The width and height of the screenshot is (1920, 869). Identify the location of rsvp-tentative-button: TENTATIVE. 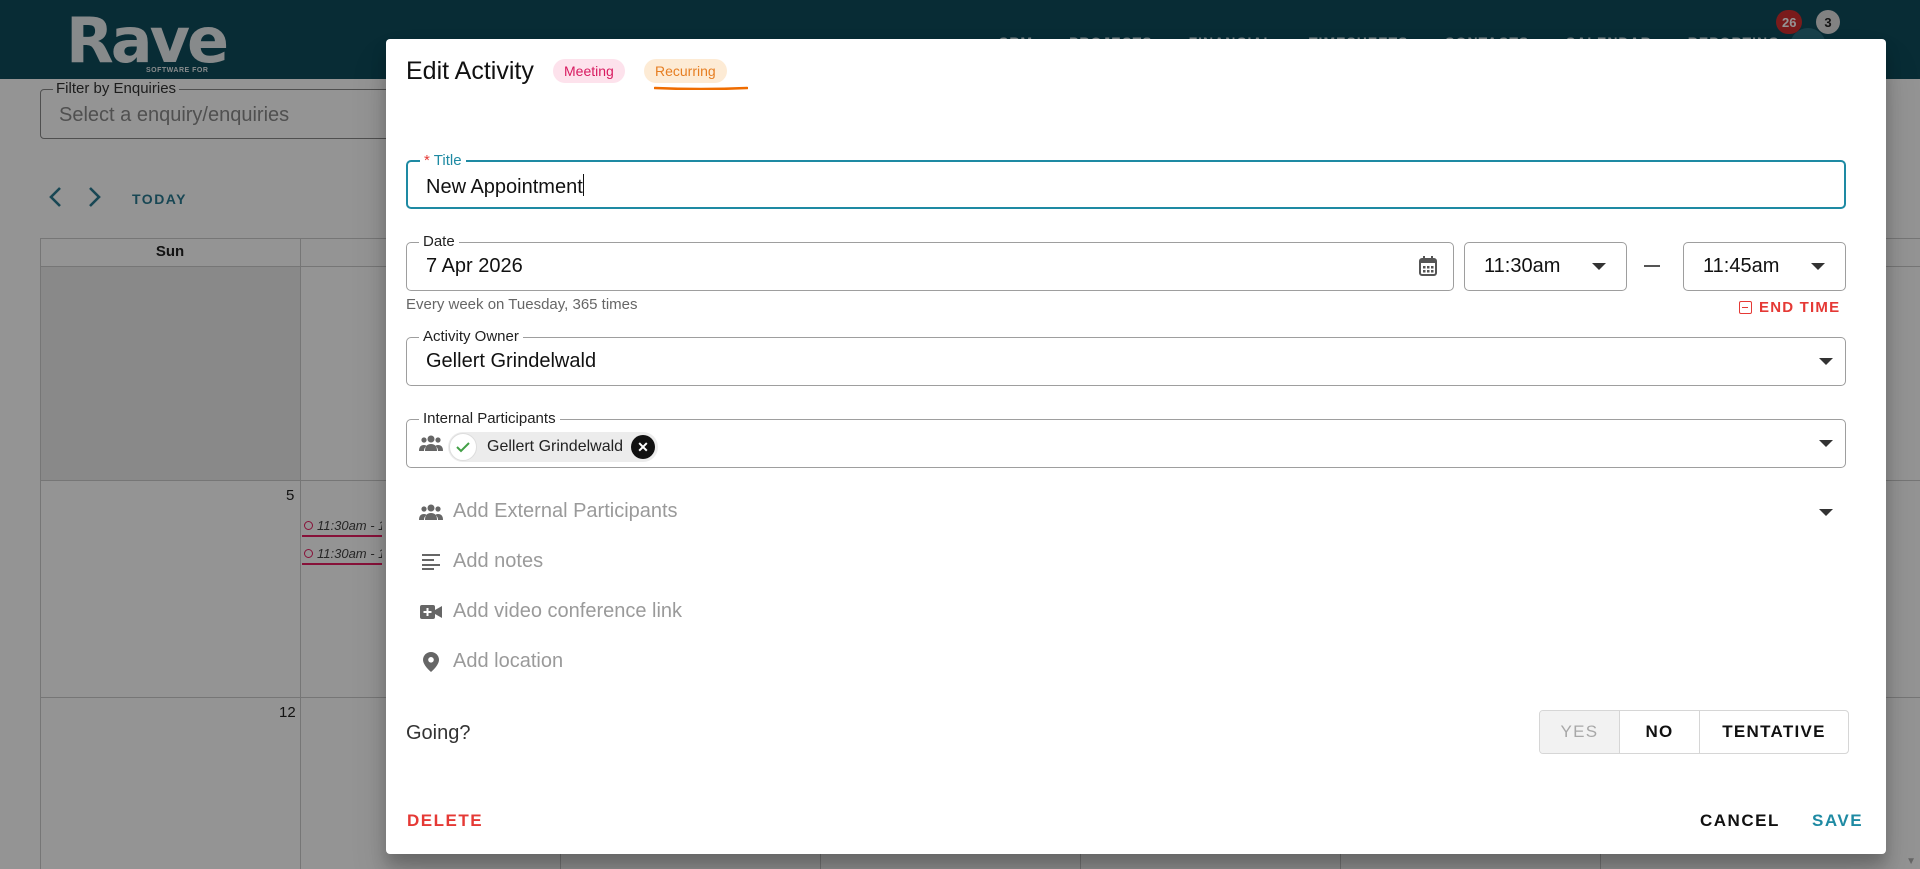
(1773, 732).